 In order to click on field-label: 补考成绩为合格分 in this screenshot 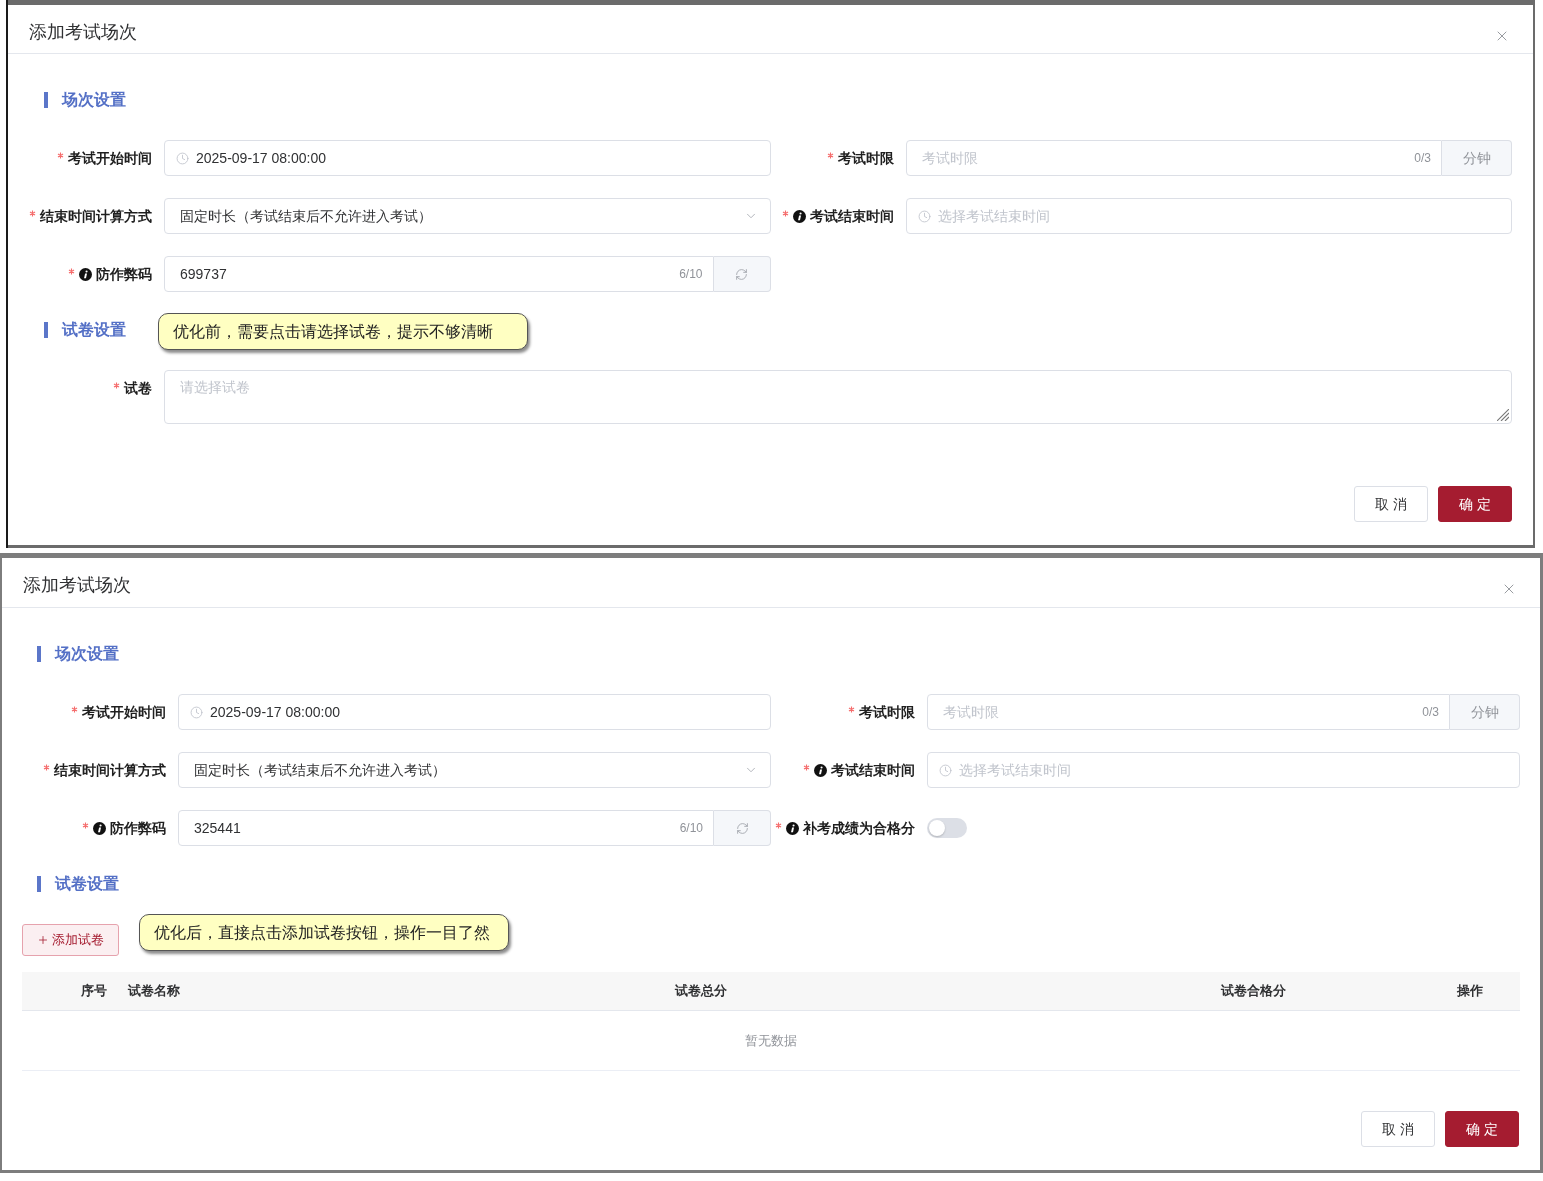, I will do `click(859, 828)`.